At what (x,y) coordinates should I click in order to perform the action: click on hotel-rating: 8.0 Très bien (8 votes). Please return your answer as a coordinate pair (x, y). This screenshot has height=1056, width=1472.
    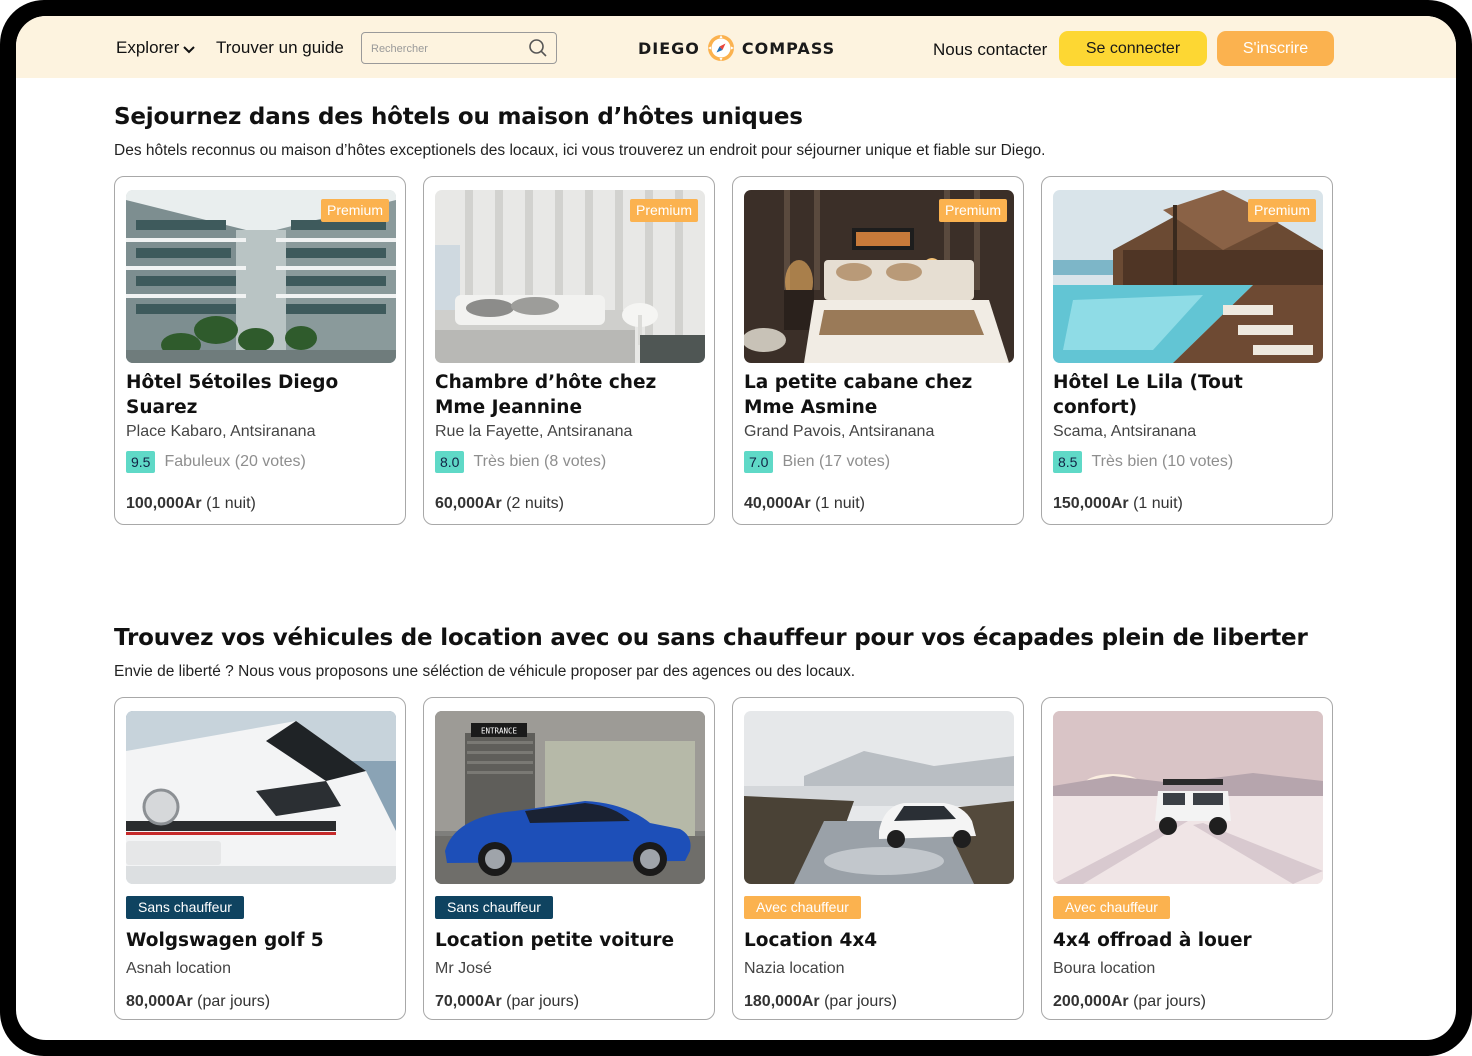
    Looking at the image, I should click on (520, 462).